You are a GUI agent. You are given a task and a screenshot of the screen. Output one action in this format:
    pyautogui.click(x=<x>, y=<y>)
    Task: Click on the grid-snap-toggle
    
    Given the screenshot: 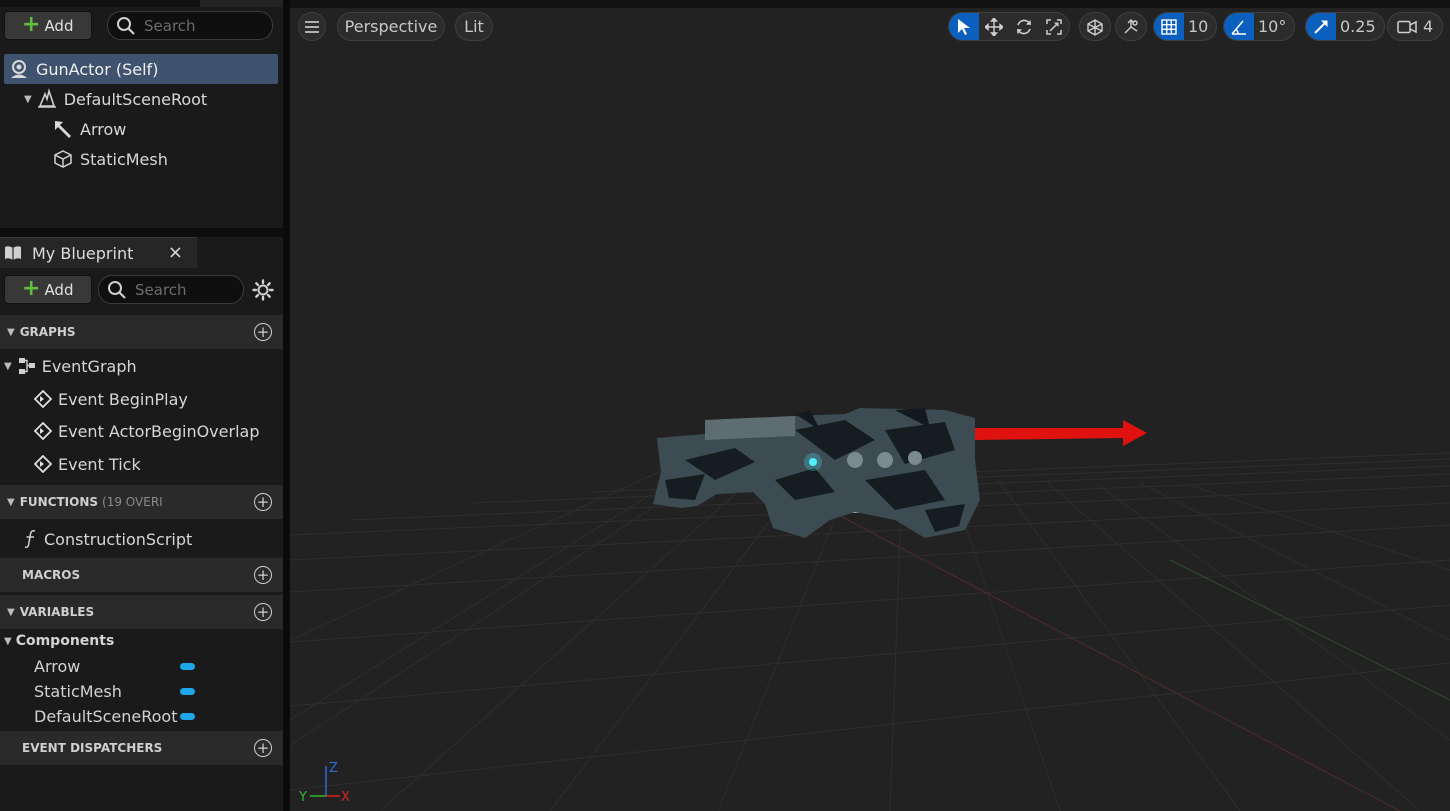 What is the action you would take?
    pyautogui.click(x=1169, y=26)
    